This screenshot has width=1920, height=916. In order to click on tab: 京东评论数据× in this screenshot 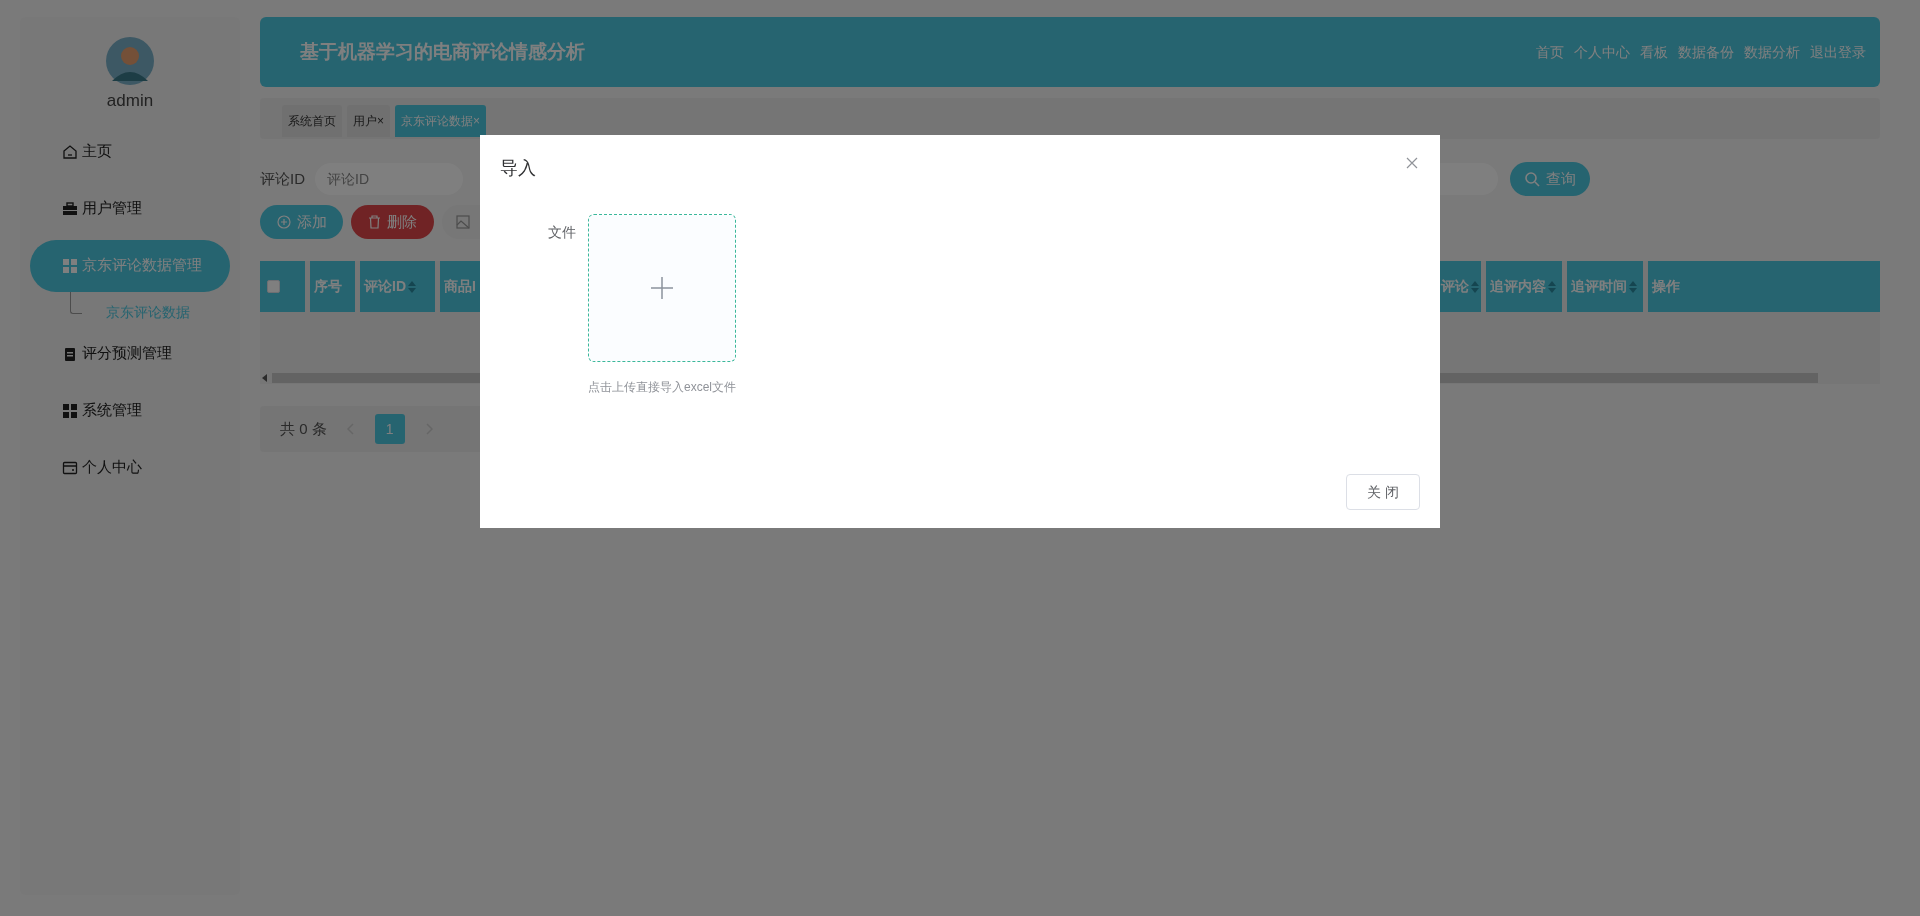, I will do `click(441, 121)`.